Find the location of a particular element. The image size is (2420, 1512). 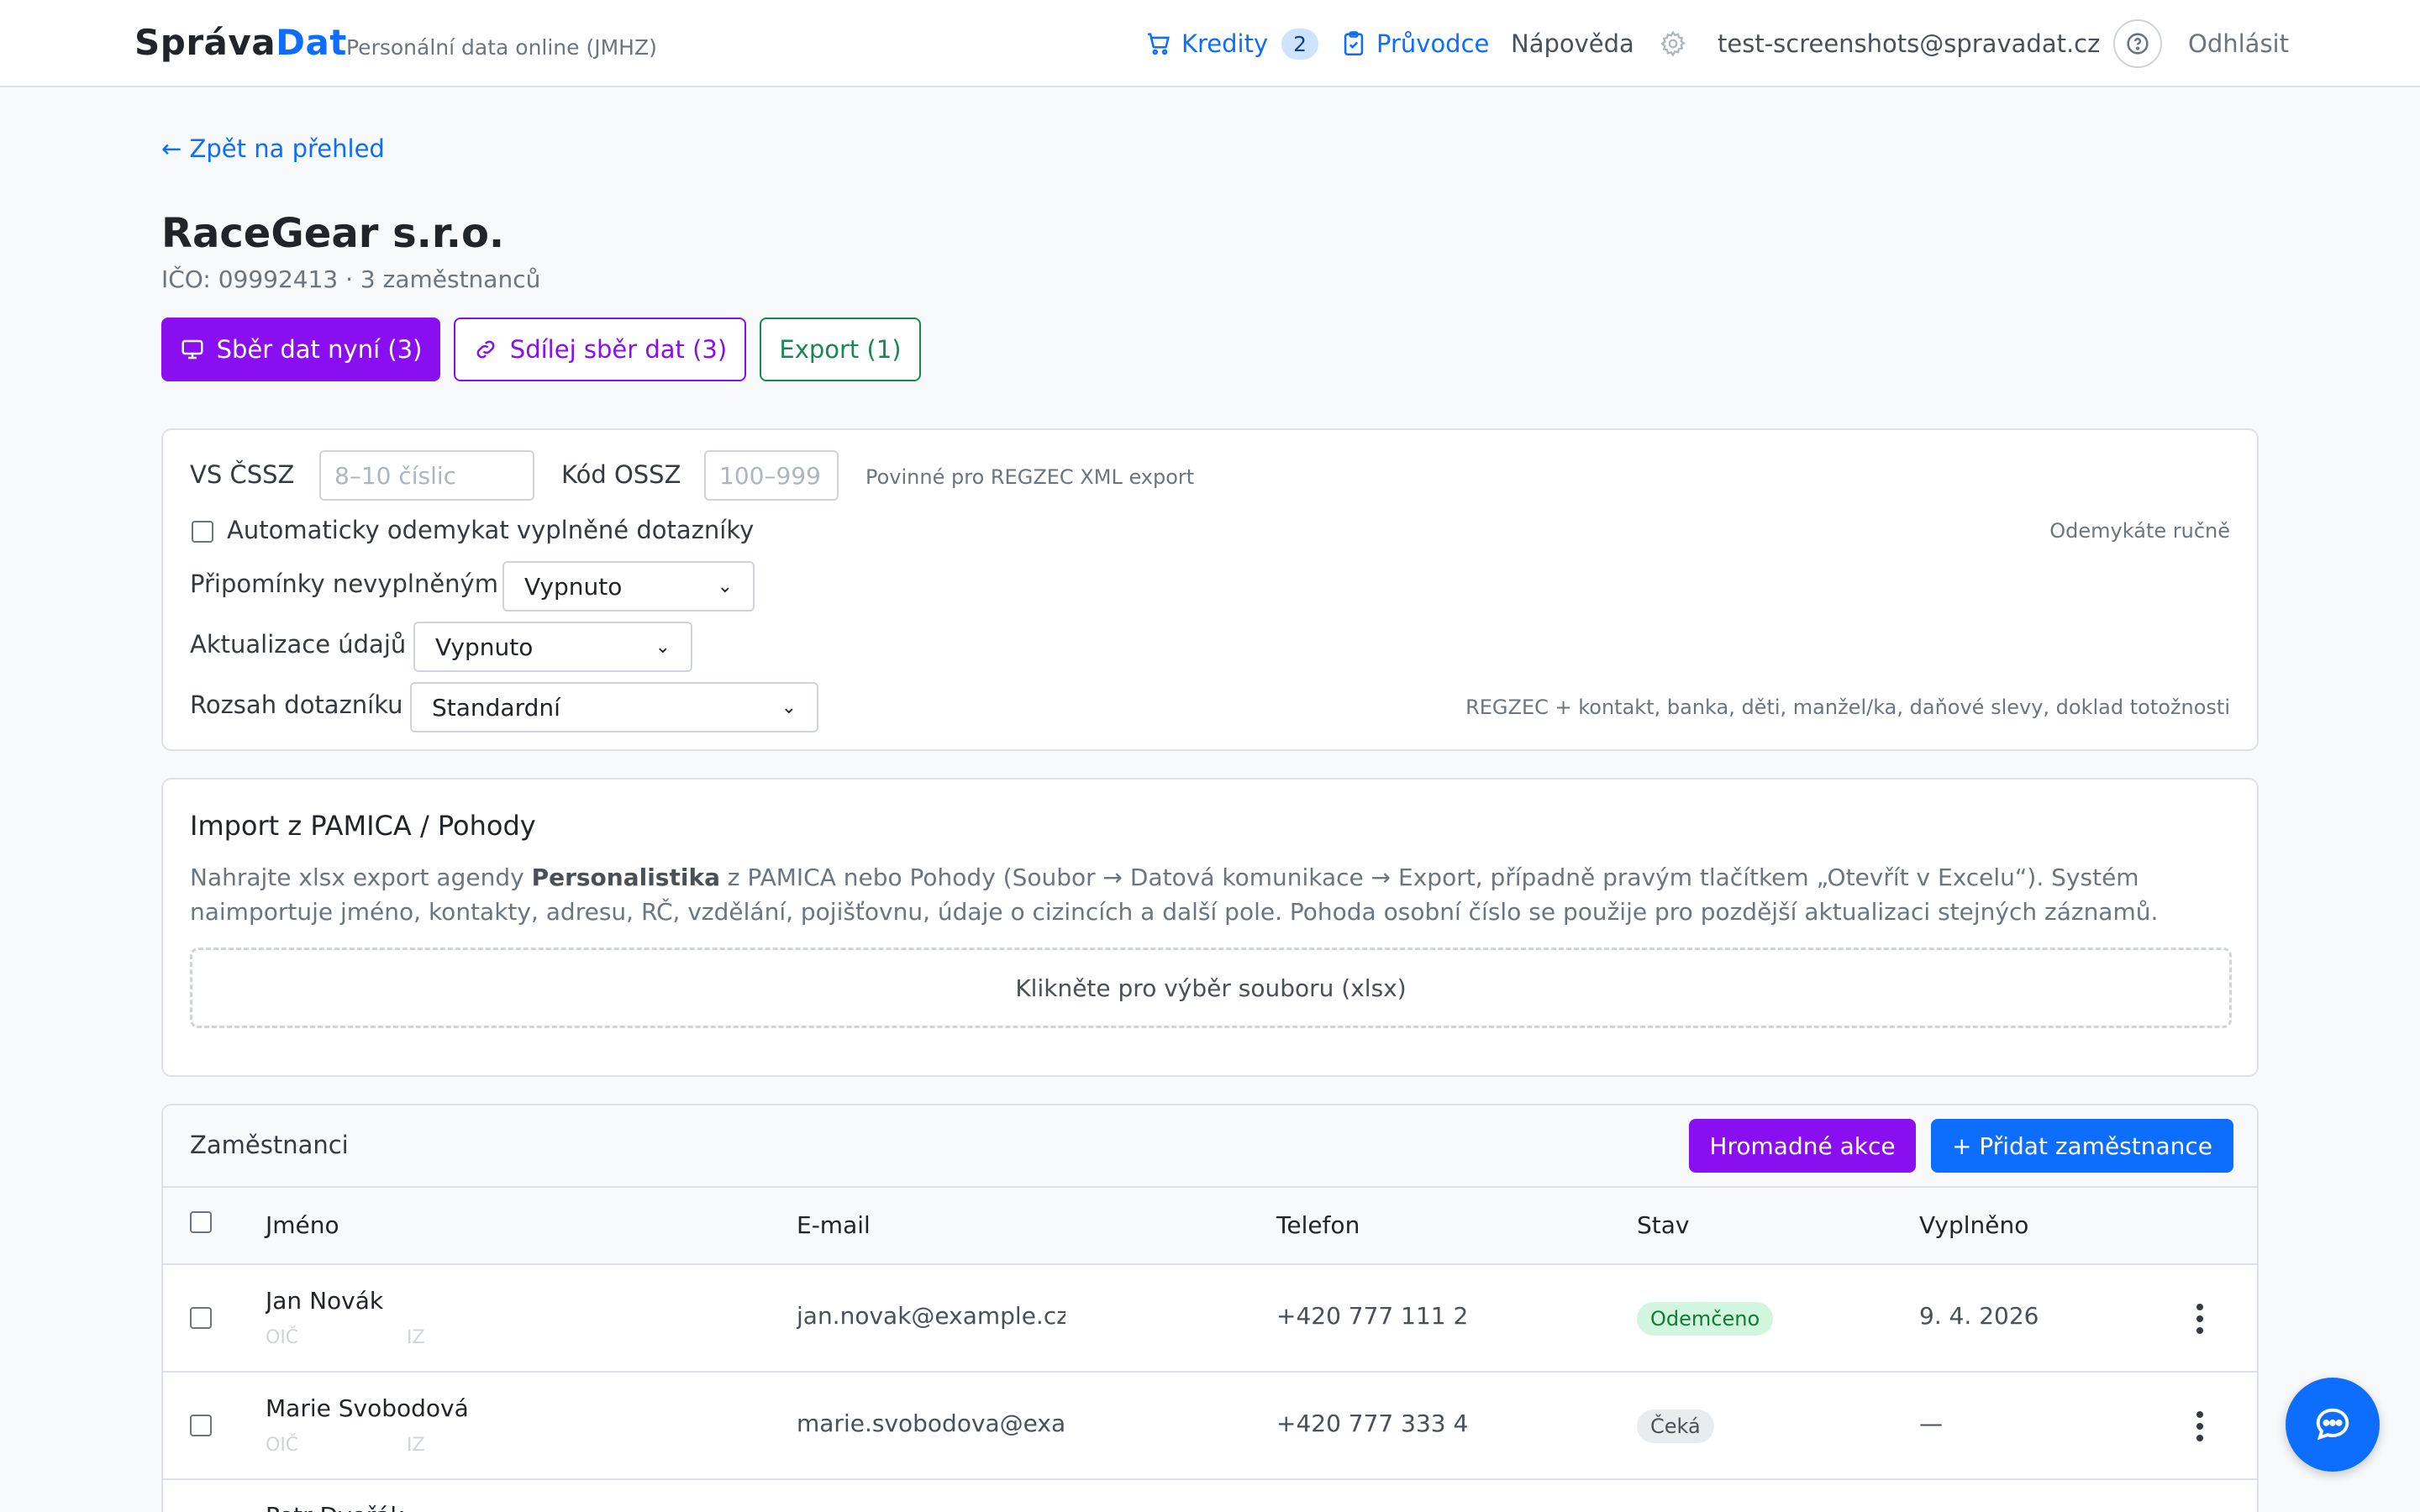

import-text-bold: Personalistika is located at coordinates (626, 877).